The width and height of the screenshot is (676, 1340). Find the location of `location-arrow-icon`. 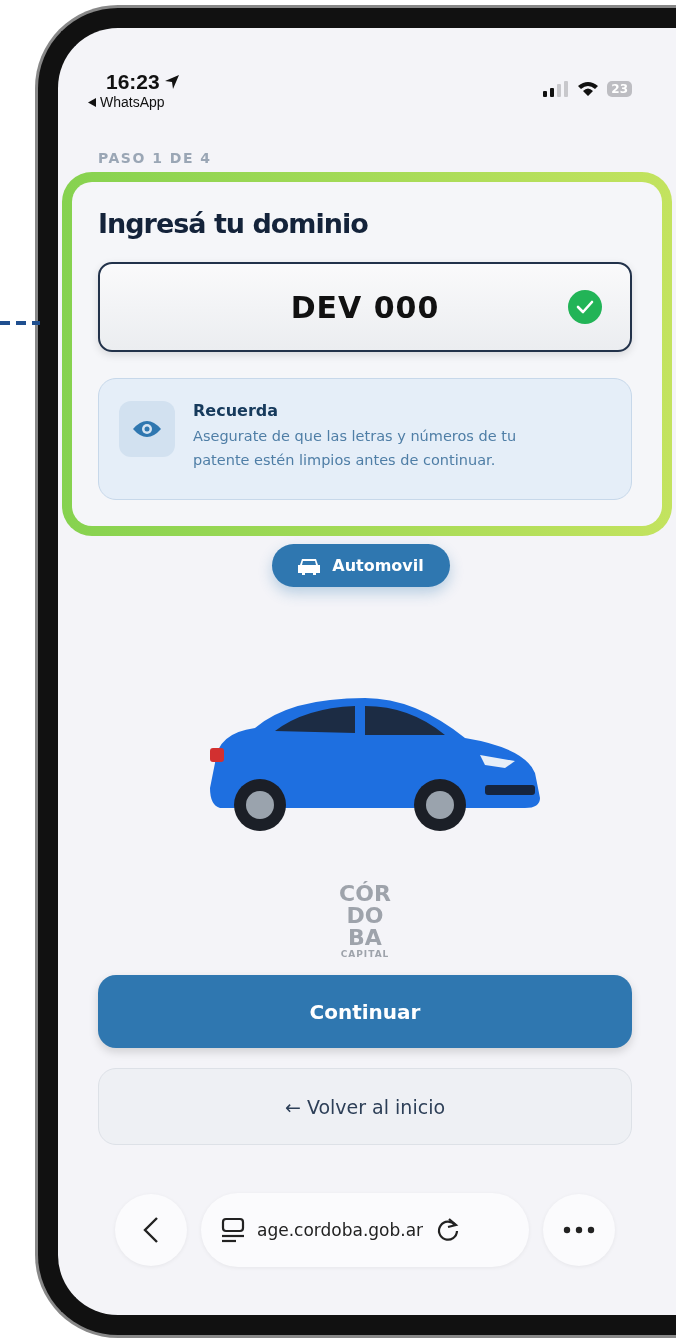

location-arrow-icon is located at coordinates (171, 82).